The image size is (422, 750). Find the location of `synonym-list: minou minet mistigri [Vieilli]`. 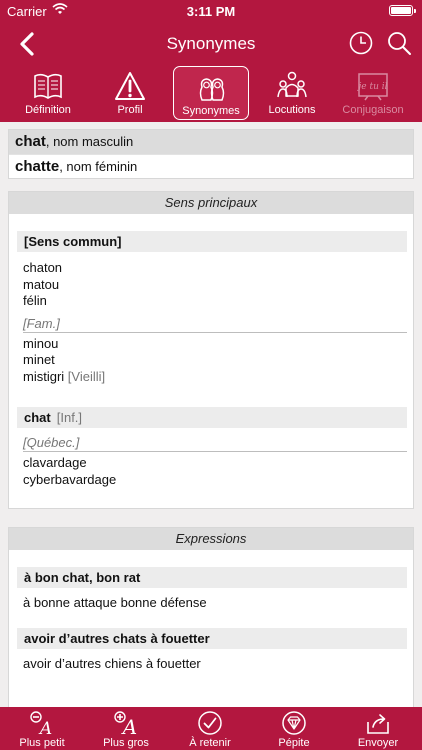

synonym-list: minou minet mistigri [Vieilli] is located at coordinates (211, 361).